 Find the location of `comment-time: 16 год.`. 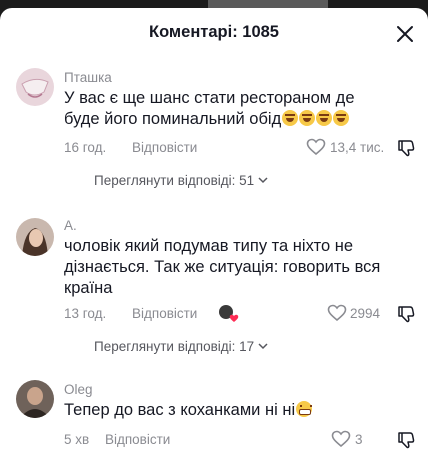

comment-time: 16 год. is located at coordinates (85, 147).